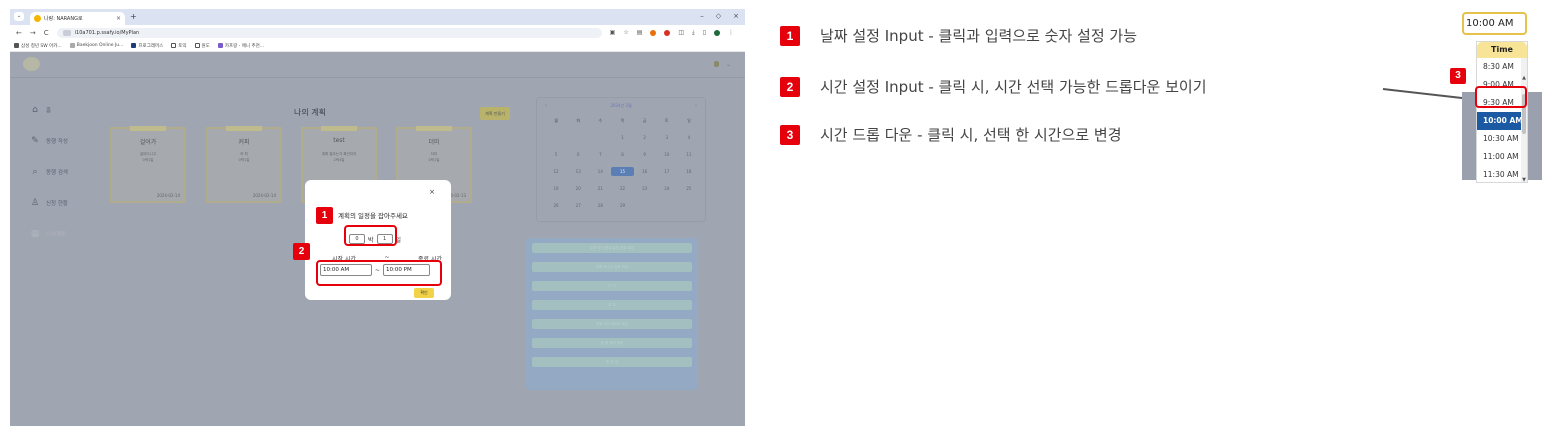  What do you see at coordinates (424, 293) in the screenshot?
I see `confirm-button: 확인` at bounding box center [424, 293].